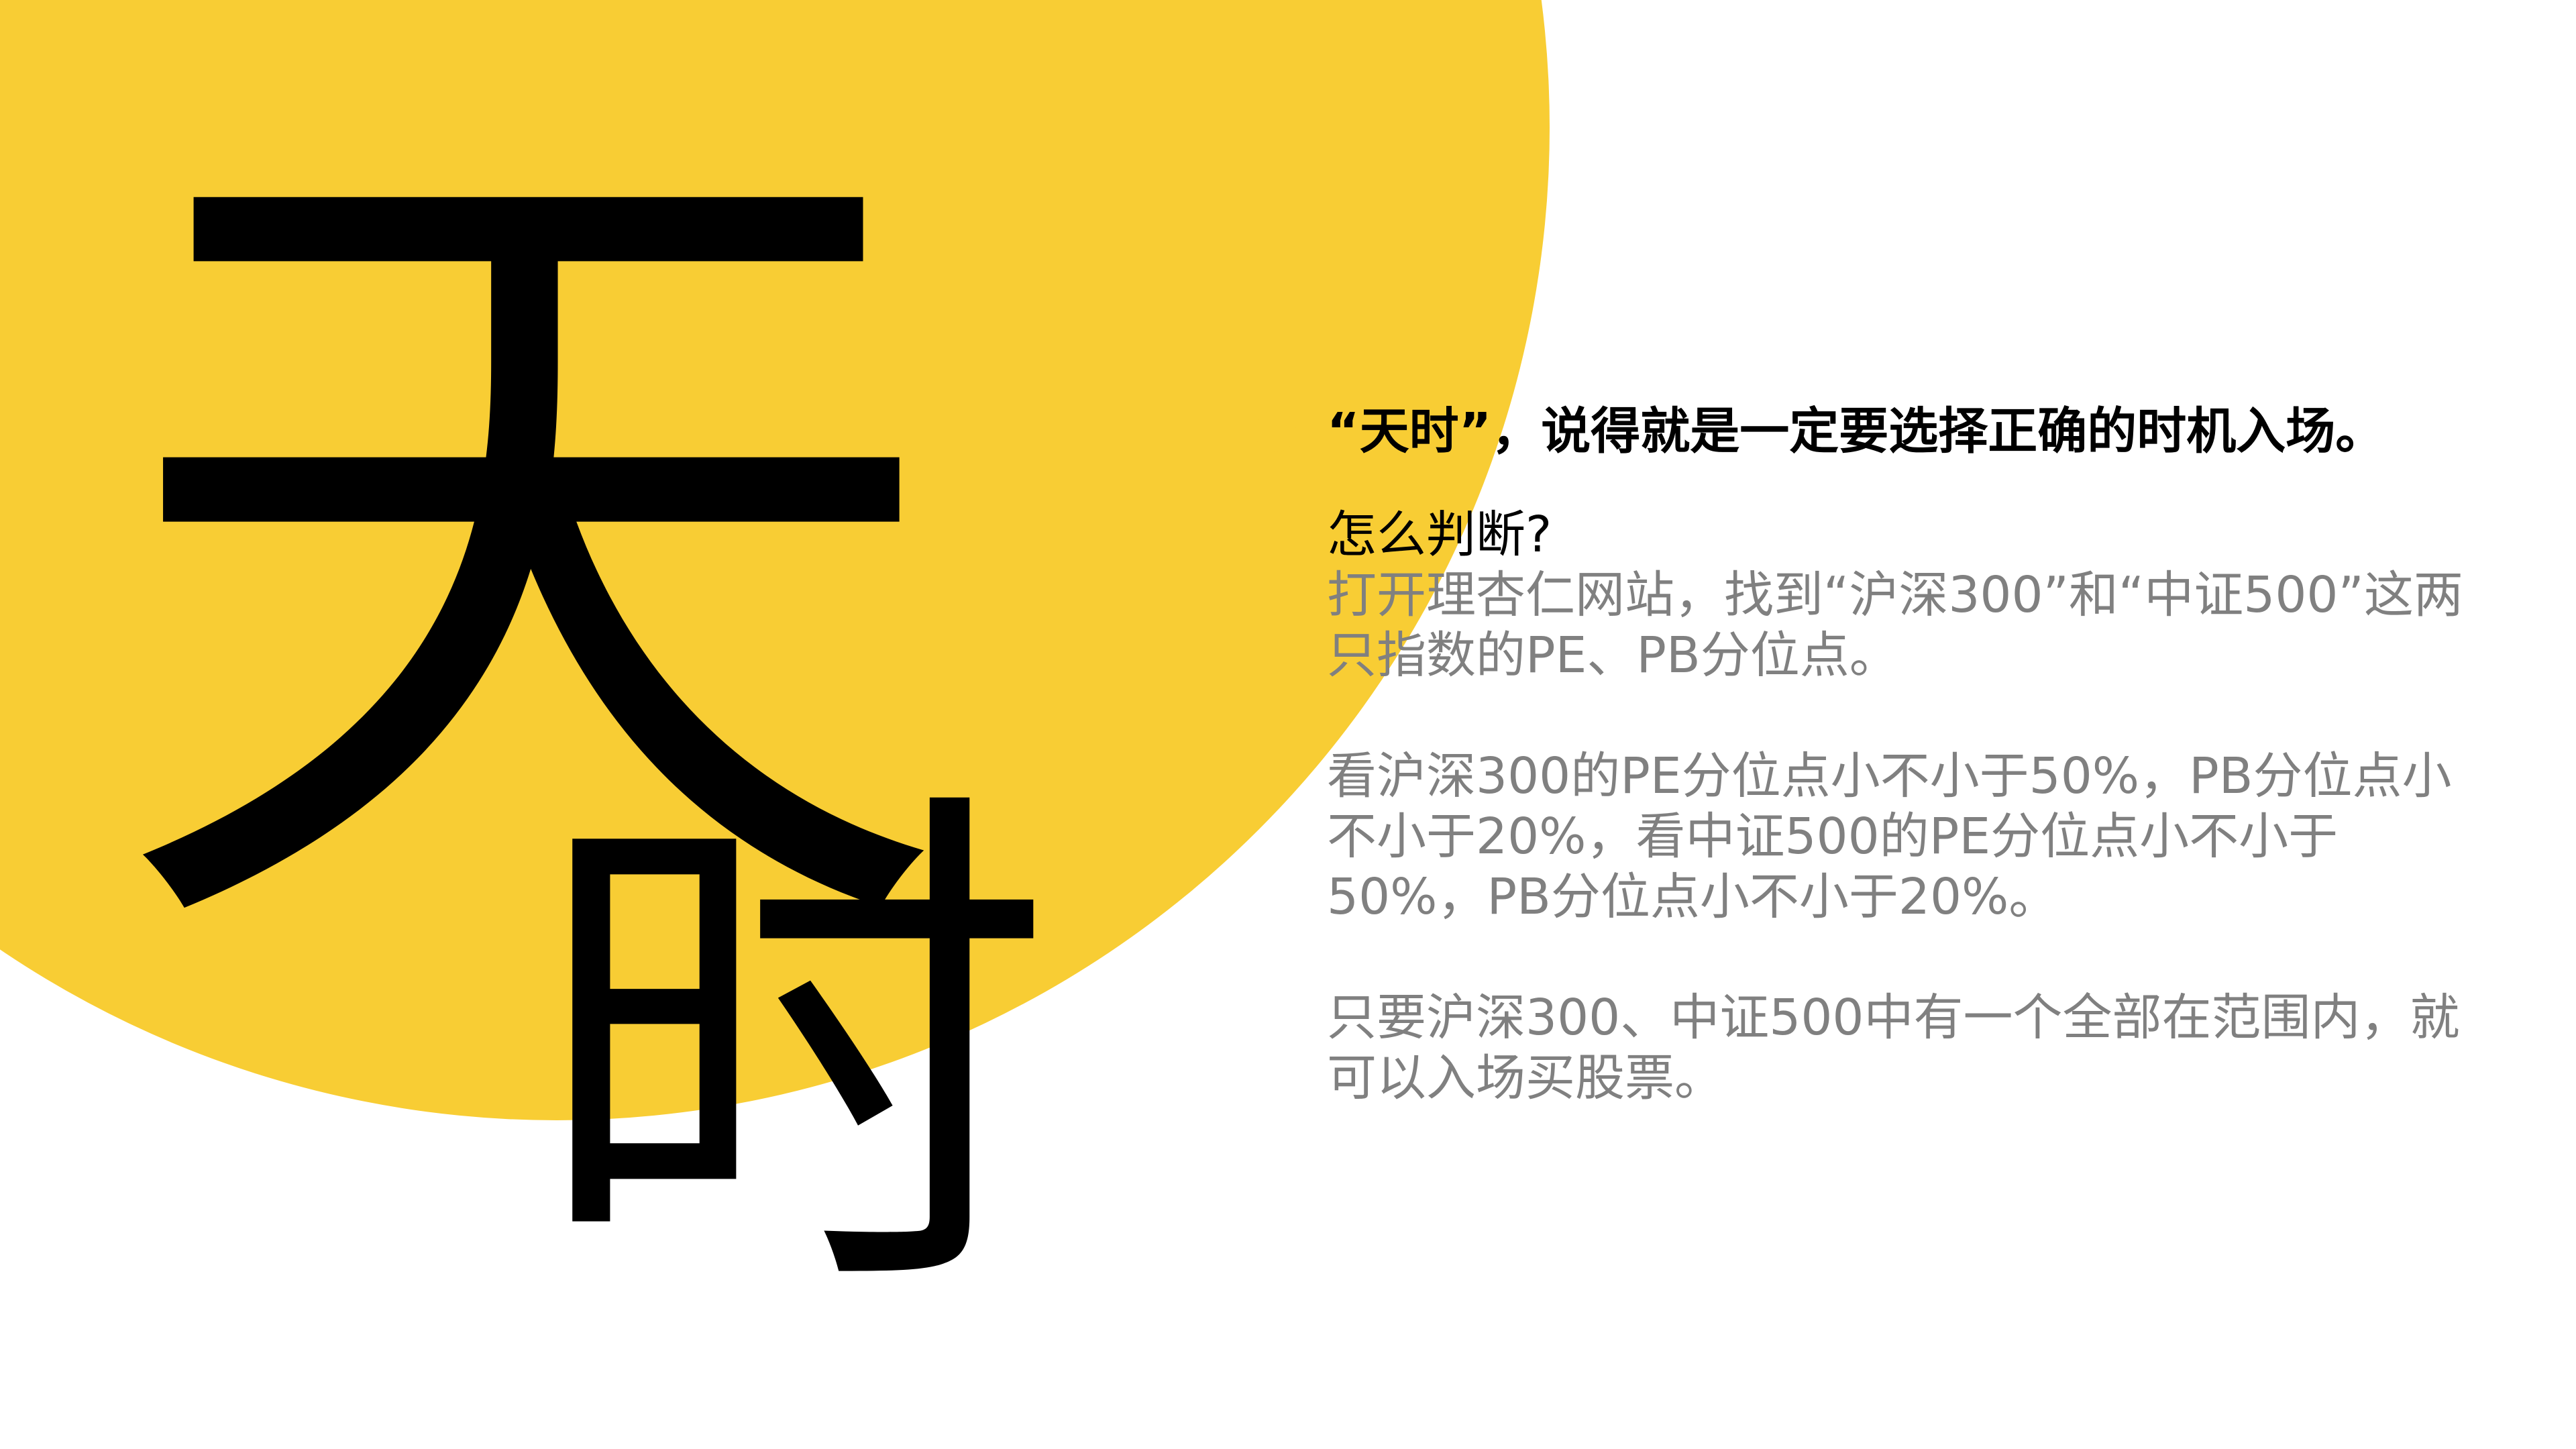  Describe the element at coordinates (1439, 535) in the screenshot. I see `question-label: 怎么判断?` at that location.